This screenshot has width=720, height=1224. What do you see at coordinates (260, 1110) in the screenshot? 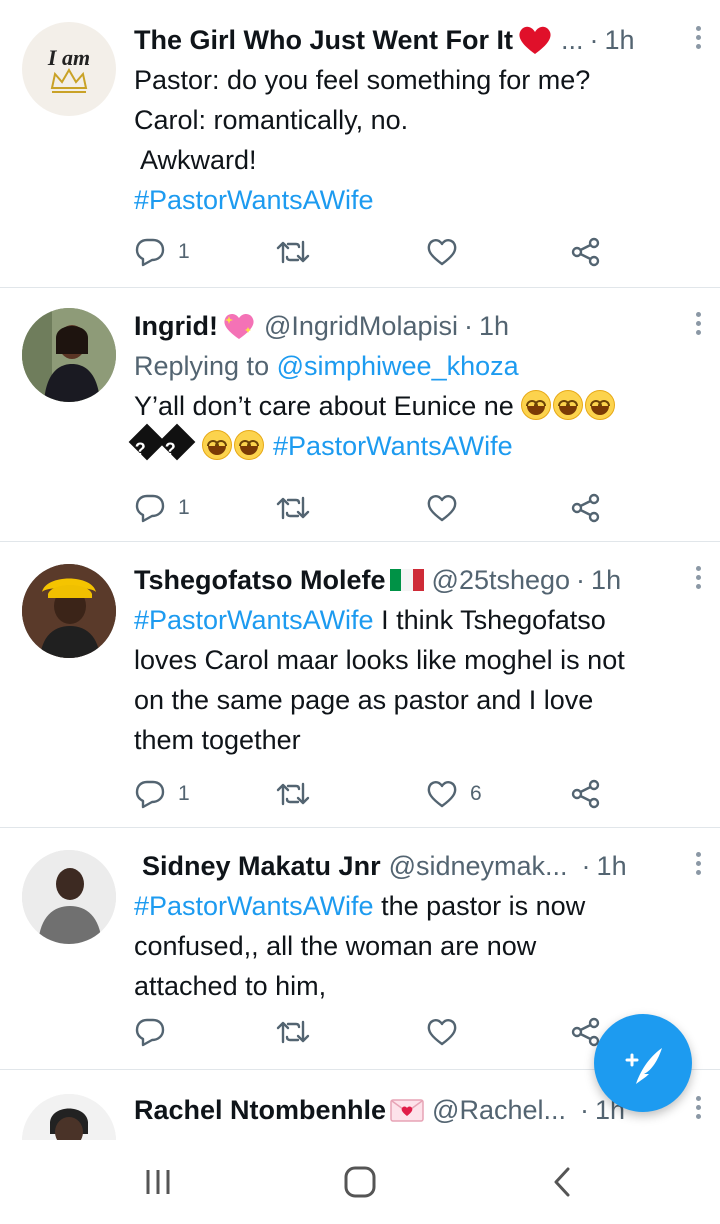
I see `display-name: Rachel Ntombenhle` at bounding box center [260, 1110].